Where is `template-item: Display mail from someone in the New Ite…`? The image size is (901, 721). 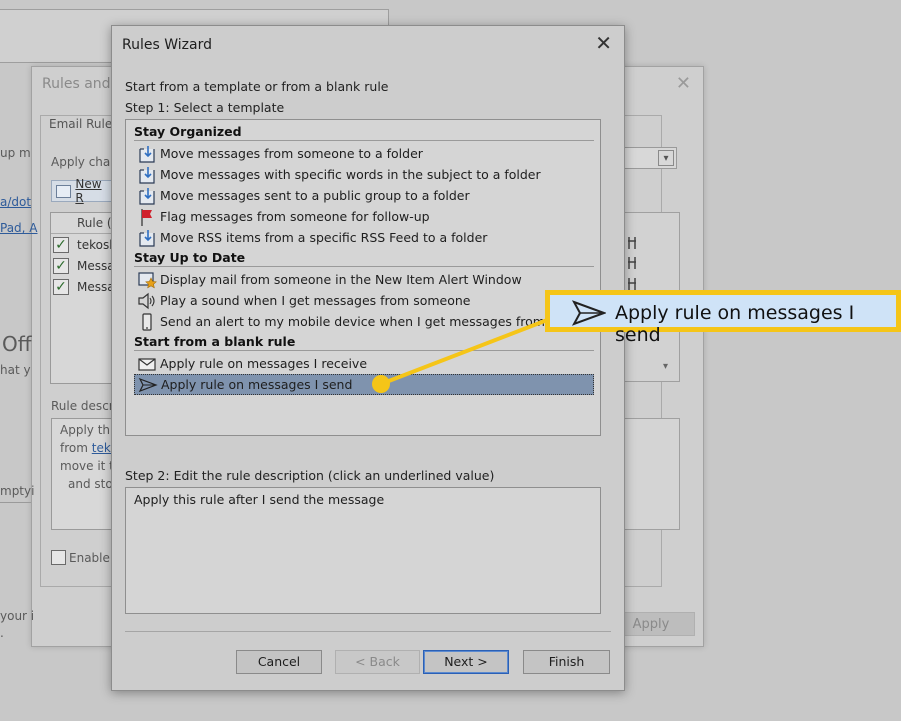
template-item: Display mail from someone in the New Ite… is located at coordinates (364, 279).